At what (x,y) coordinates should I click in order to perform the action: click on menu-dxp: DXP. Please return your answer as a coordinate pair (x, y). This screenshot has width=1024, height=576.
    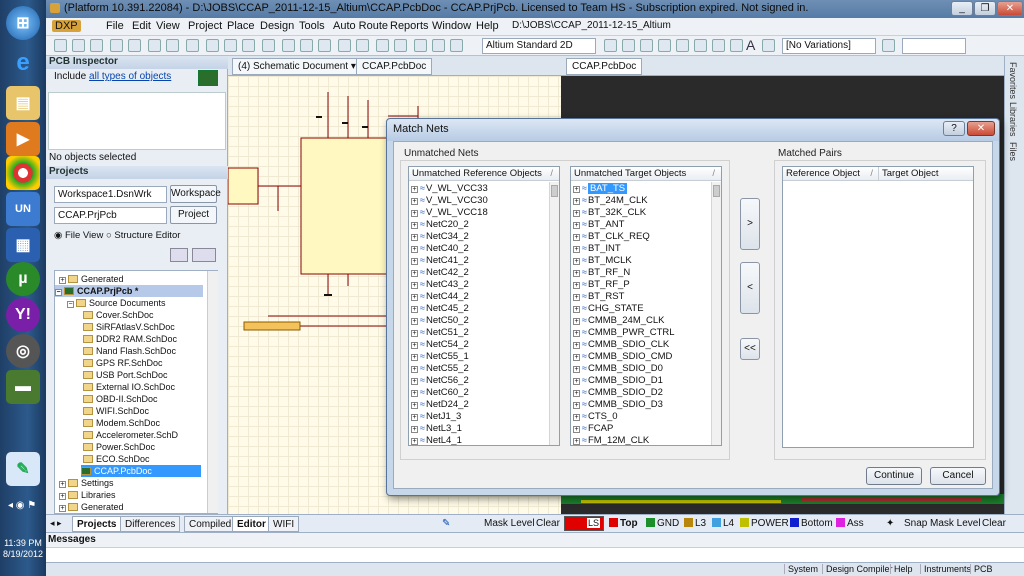
    Looking at the image, I should click on (66, 26).